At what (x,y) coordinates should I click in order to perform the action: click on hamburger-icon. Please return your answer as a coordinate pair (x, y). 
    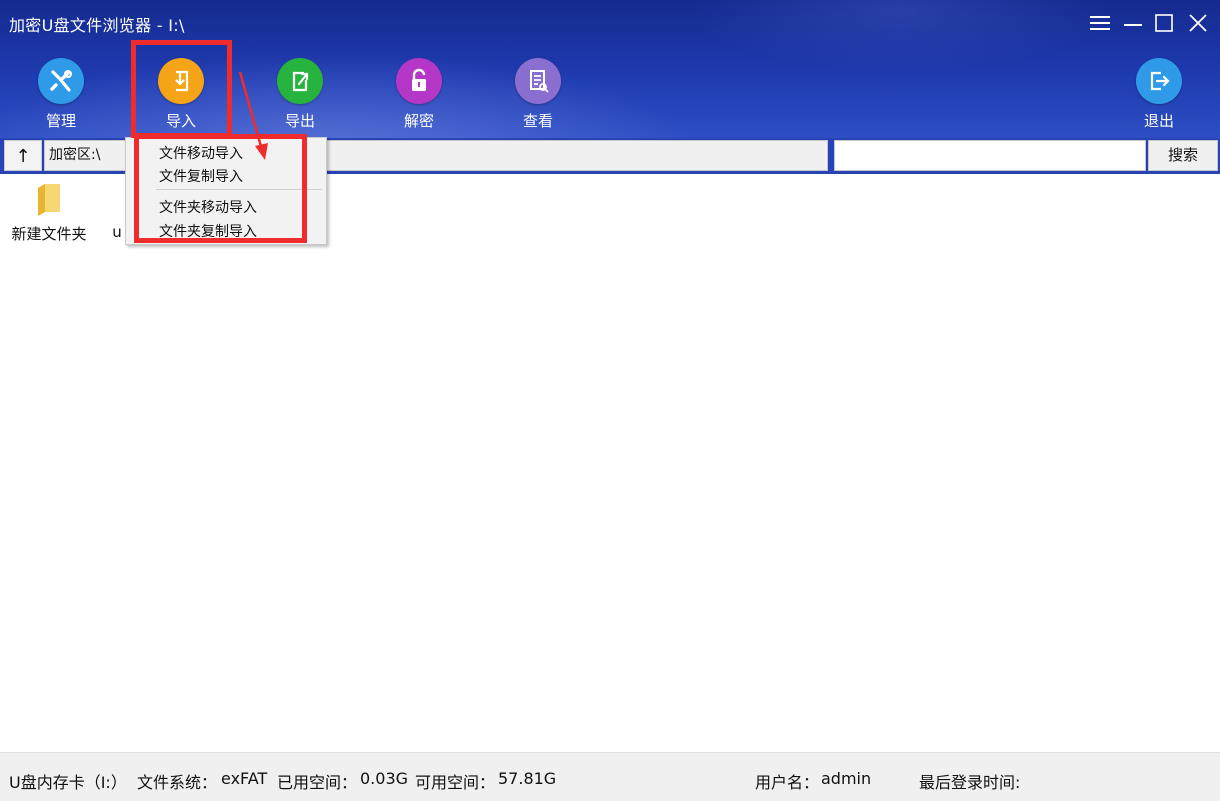
    Looking at the image, I should click on (1100, 23).